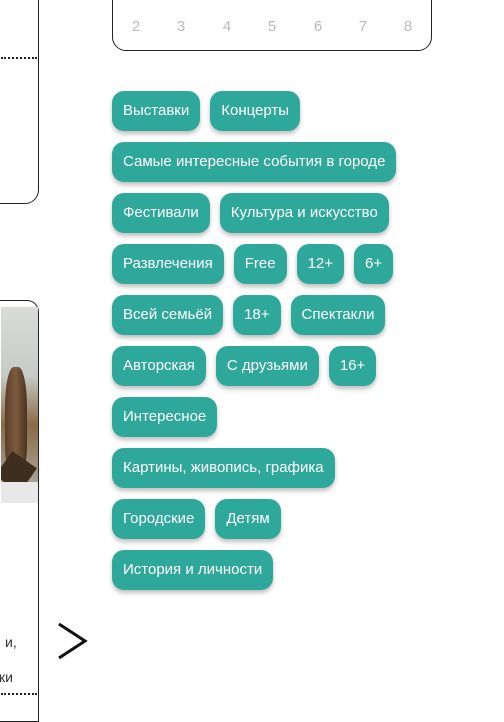 The height and width of the screenshot is (722, 504). What do you see at coordinates (260, 264) in the screenshot?
I see `tag-chip: Free` at bounding box center [260, 264].